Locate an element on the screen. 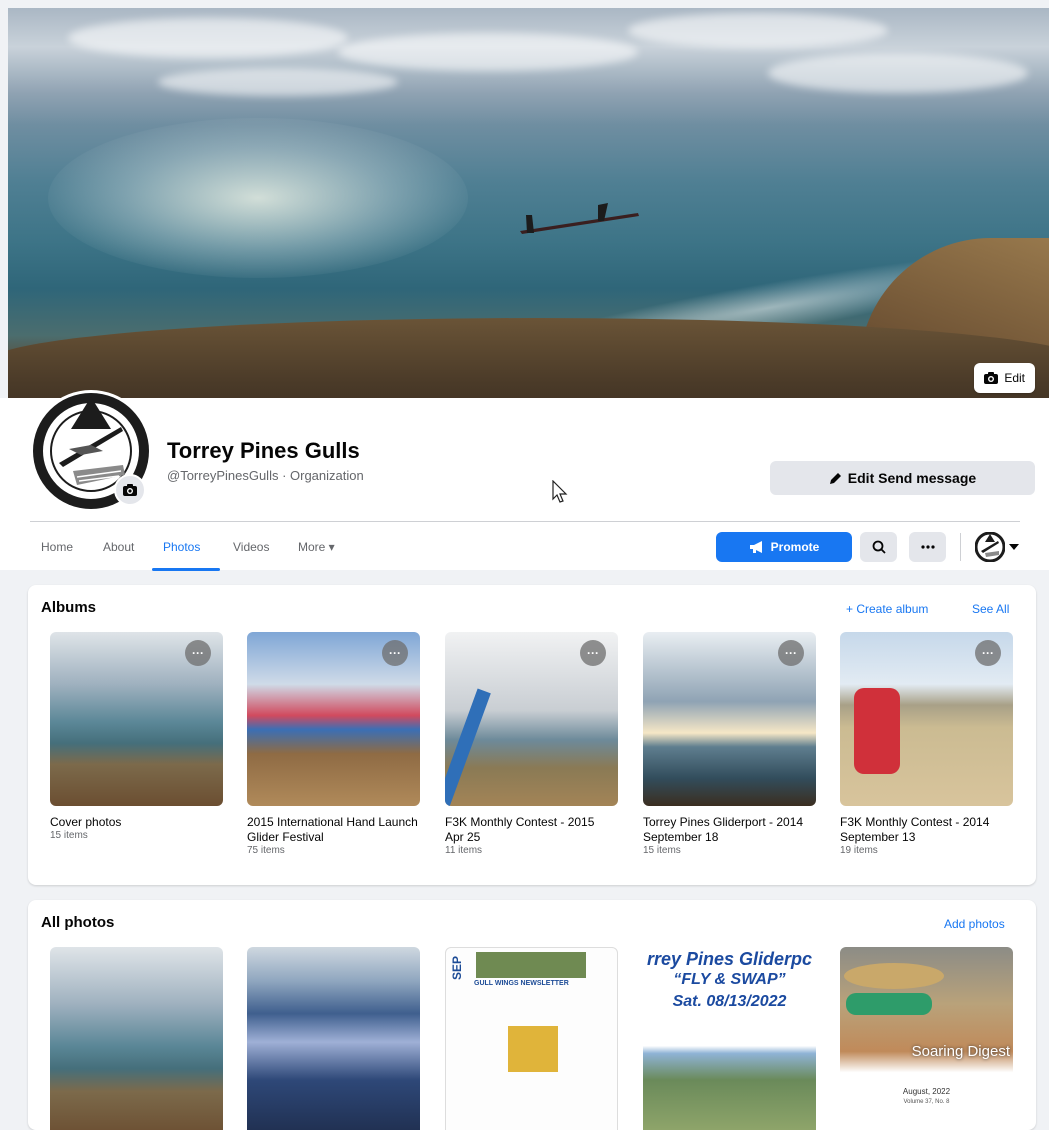 This screenshot has height=1130, width=1049. search-icon is located at coordinates (879, 547).